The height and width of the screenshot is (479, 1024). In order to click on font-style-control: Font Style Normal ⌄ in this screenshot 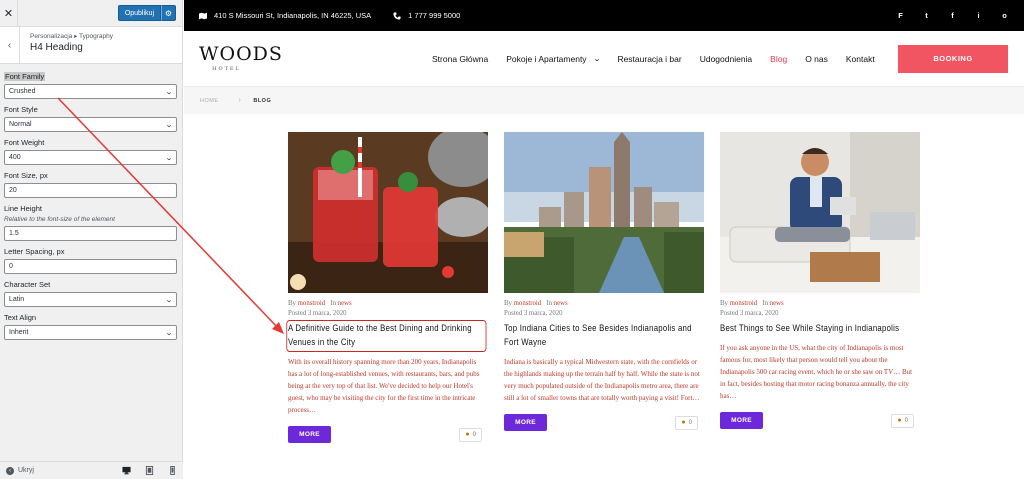, I will do `click(91, 118)`.